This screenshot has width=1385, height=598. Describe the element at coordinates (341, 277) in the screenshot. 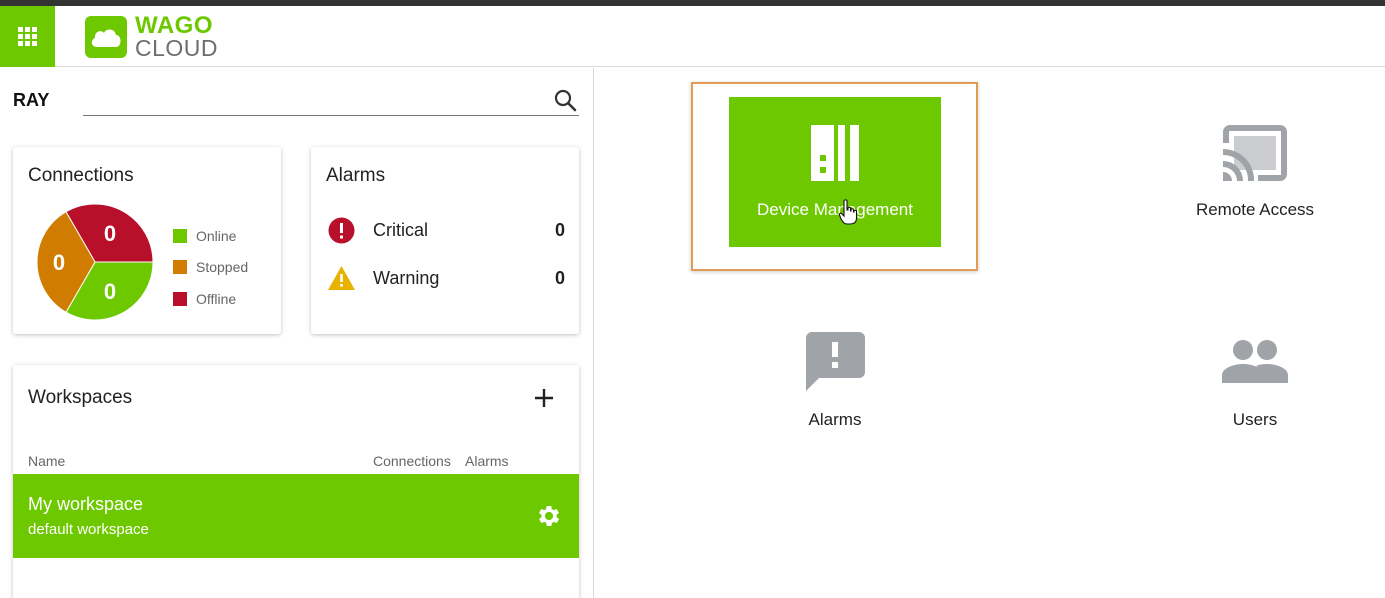

I see `warning-triangle-icon` at that location.